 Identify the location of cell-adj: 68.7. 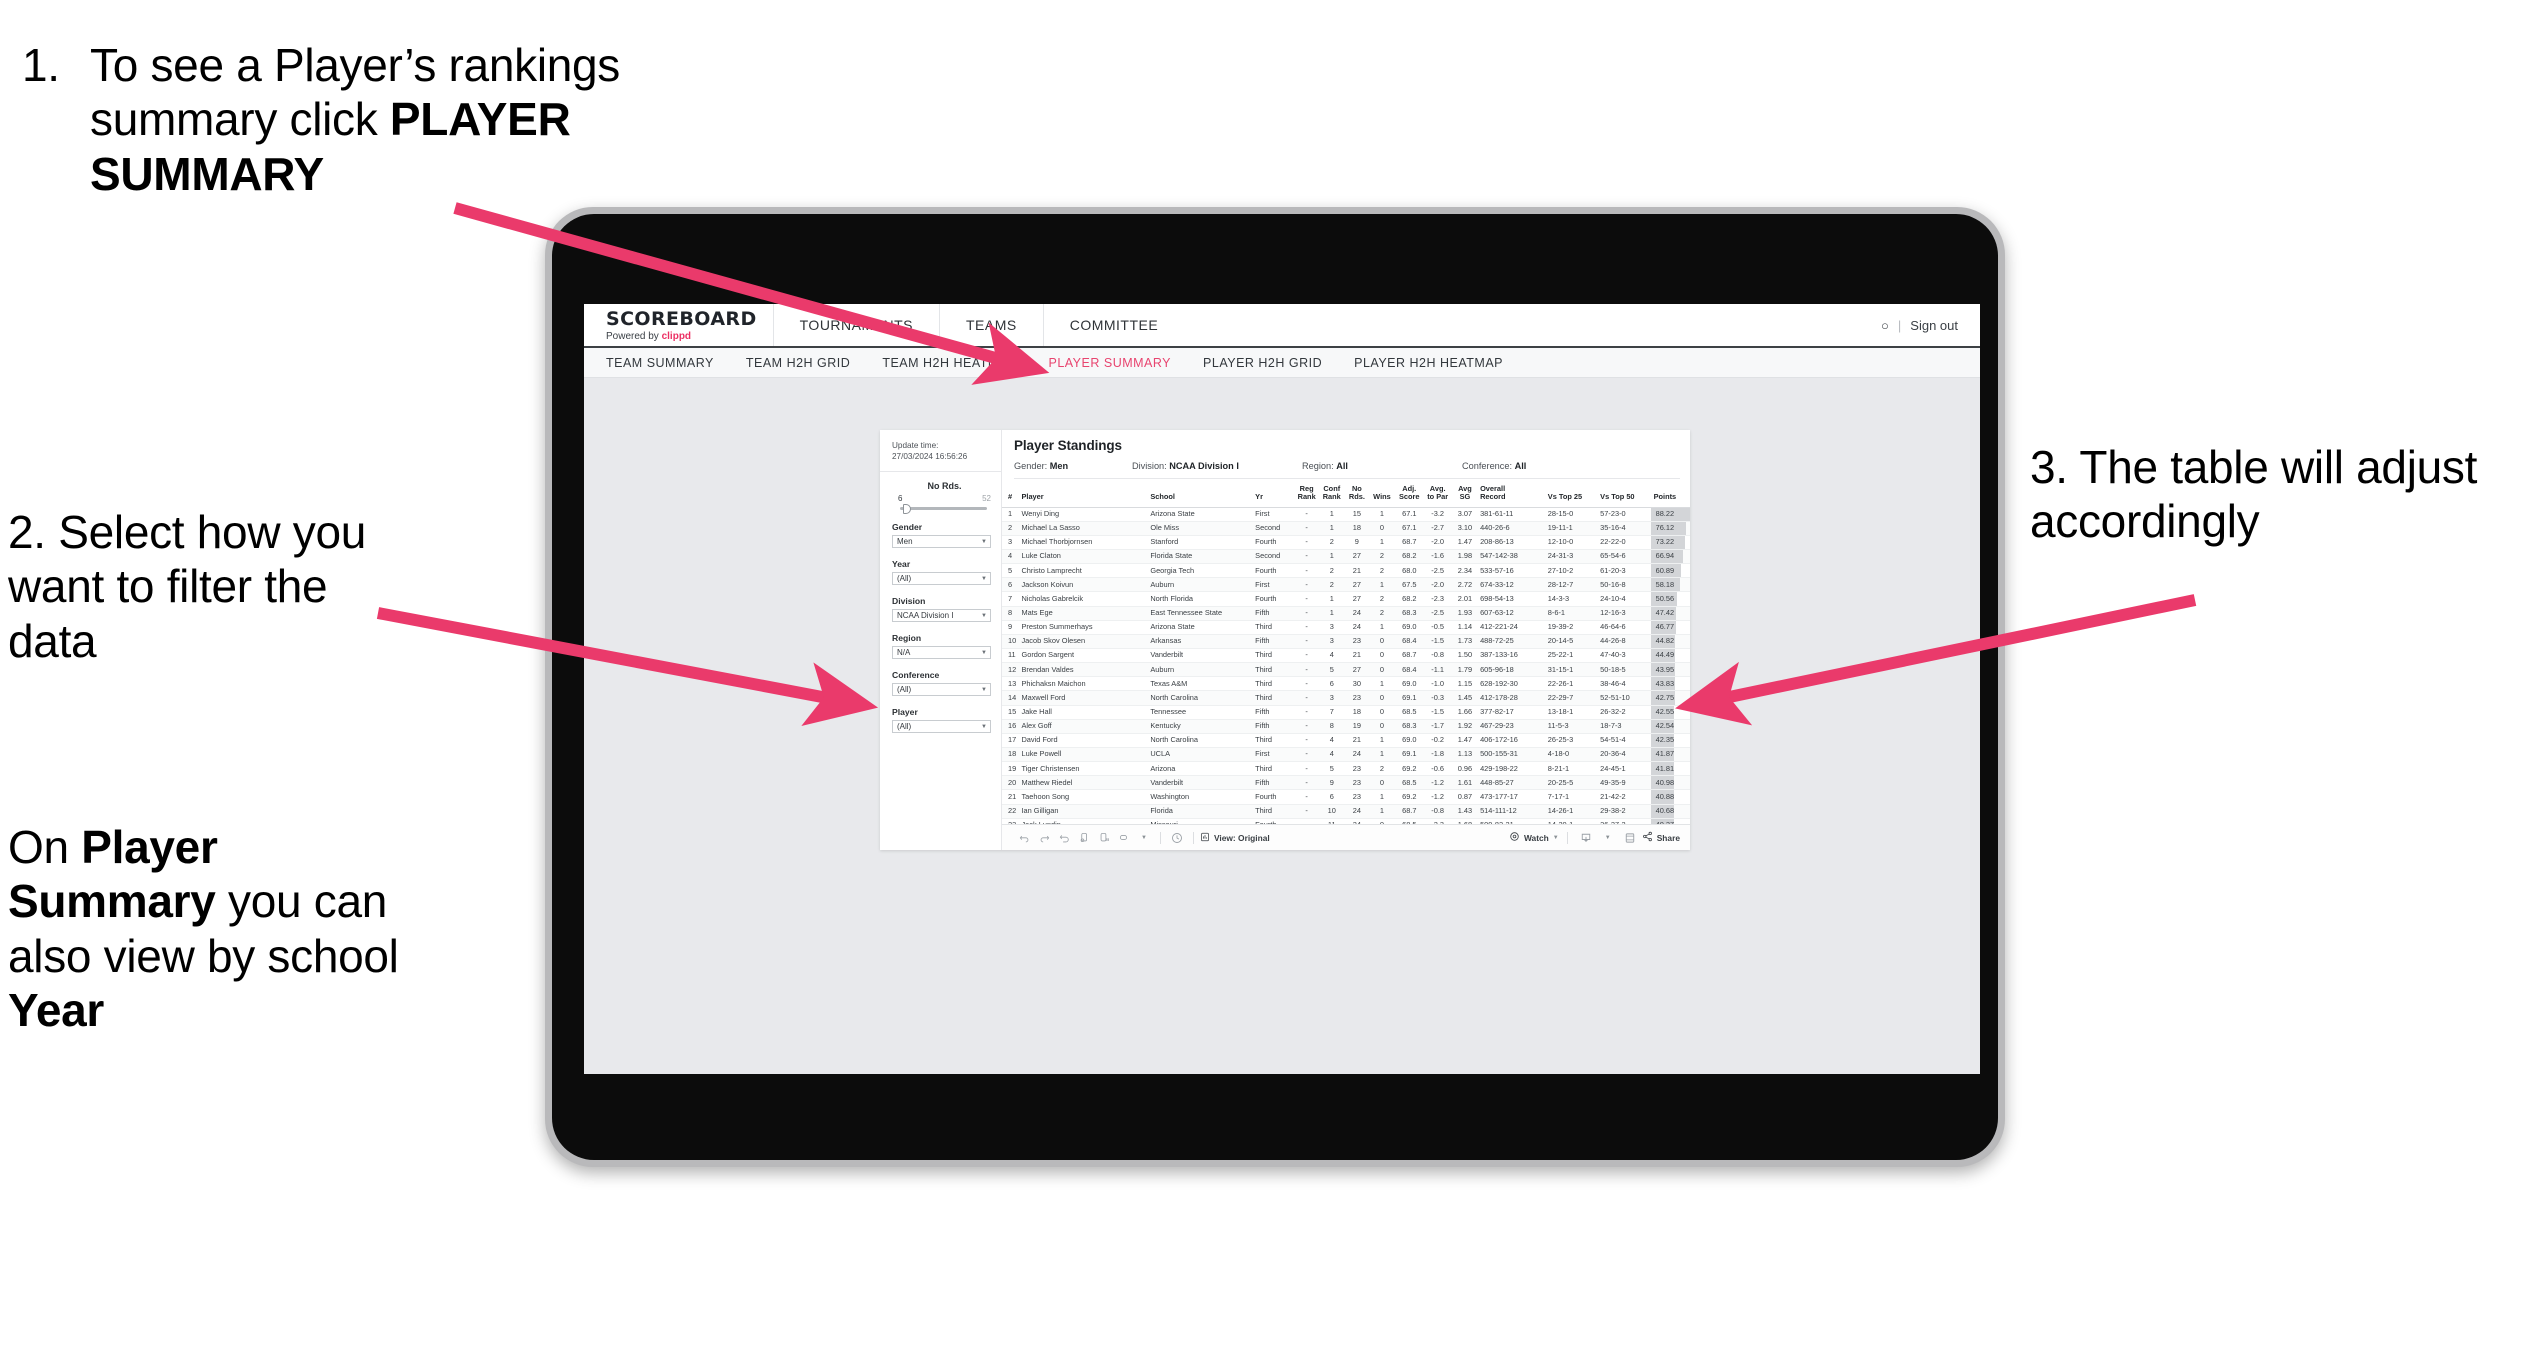
(1409, 542).